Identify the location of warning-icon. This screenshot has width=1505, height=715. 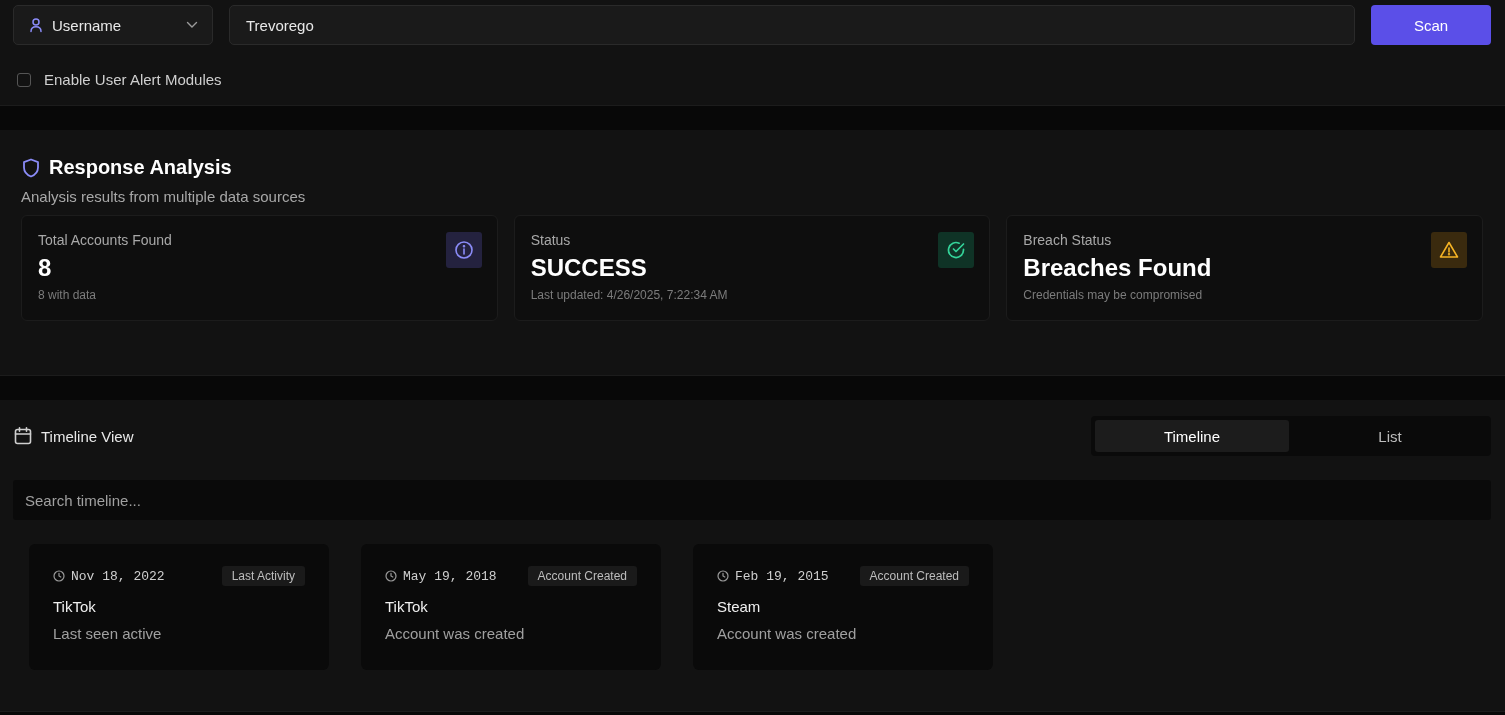
(1449, 250).